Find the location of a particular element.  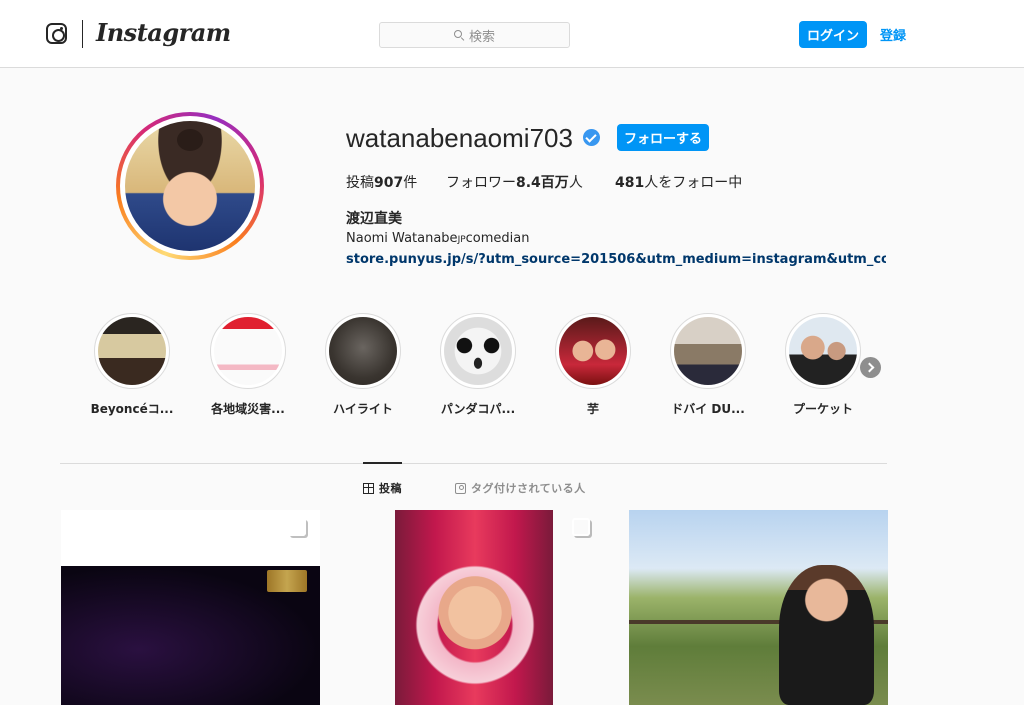

follow-button: フォローする is located at coordinates (663, 137).